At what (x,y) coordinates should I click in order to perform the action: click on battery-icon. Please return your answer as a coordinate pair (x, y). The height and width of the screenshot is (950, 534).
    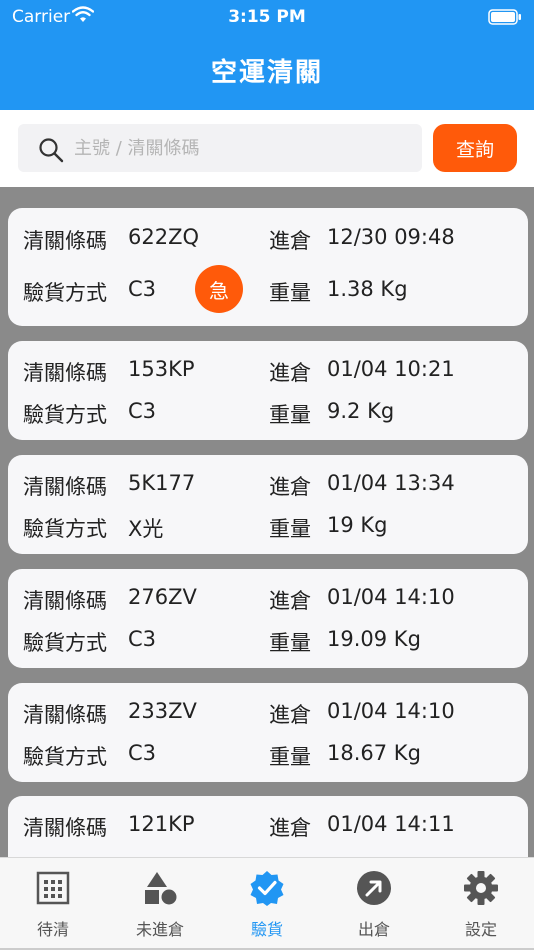
    Looking at the image, I should click on (504, 17).